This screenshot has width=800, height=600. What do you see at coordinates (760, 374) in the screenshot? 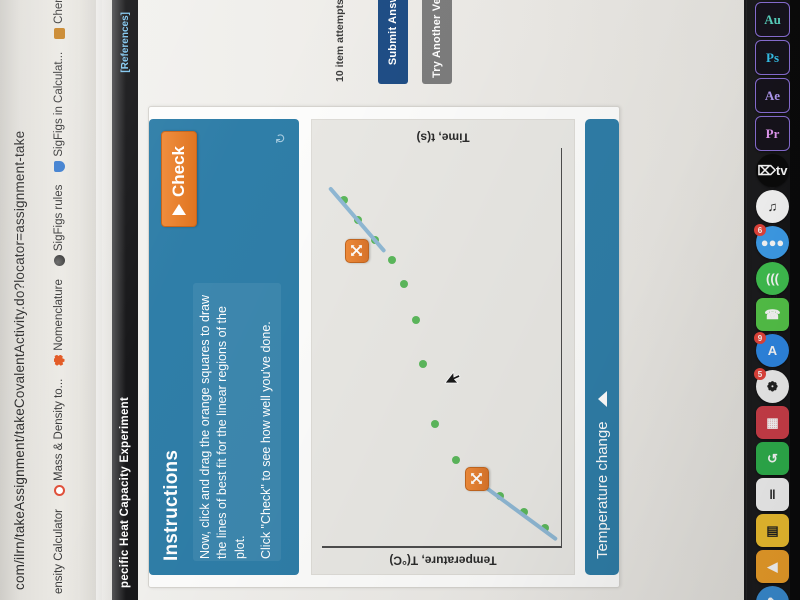
I see `notification-badge: 5` at bounding box center [760, 374].